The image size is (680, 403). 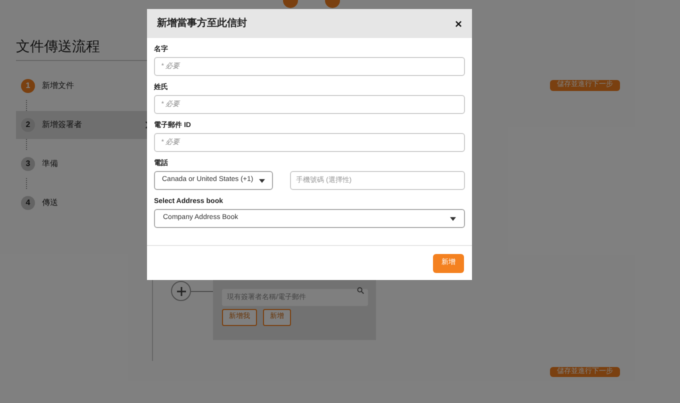 What do you see at coordinates (360, 290) in the screenshot?
I see `search-icon` at bounding box center [360, 290].